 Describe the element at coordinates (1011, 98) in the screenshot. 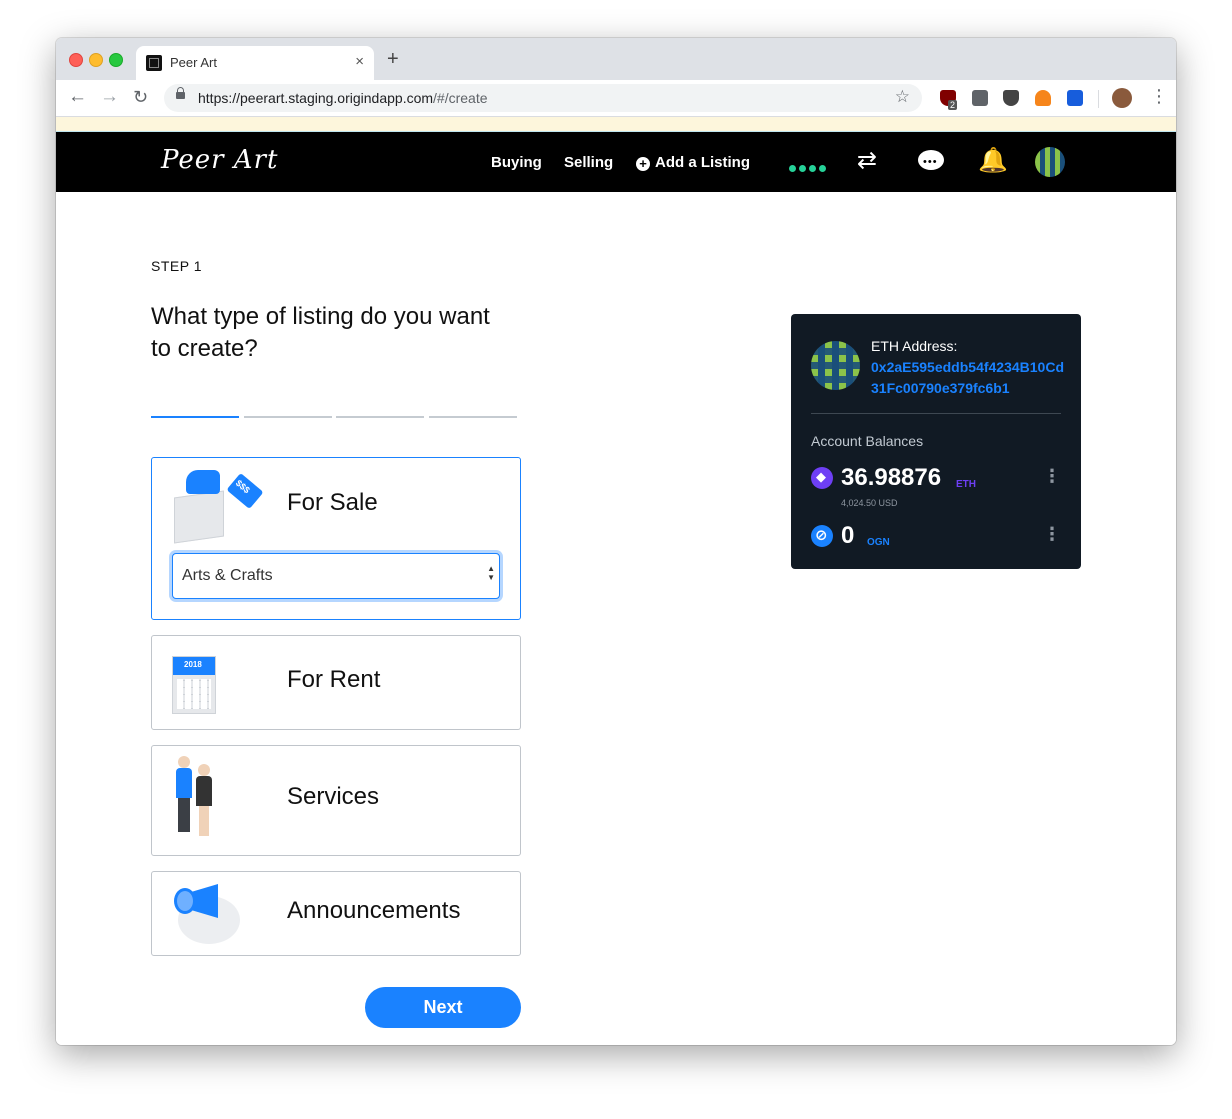

I see `pocket-extension-icon` at that location.